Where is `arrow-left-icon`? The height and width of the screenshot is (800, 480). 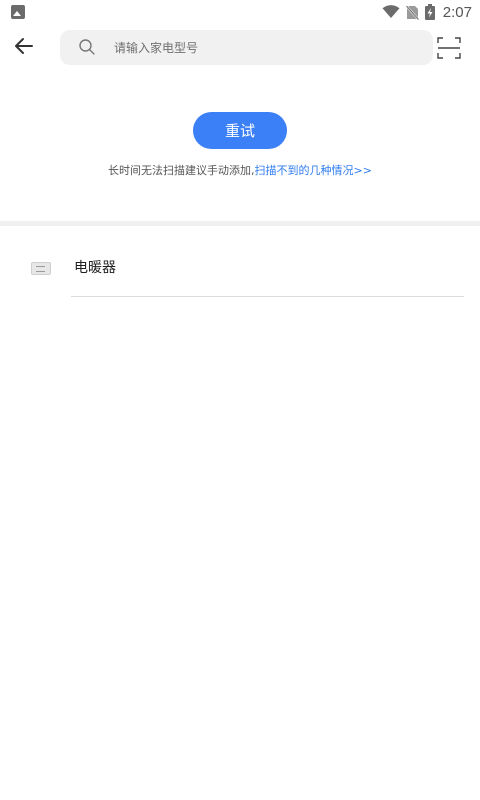
arrow-left-icon is located at coordinates (24, 48).